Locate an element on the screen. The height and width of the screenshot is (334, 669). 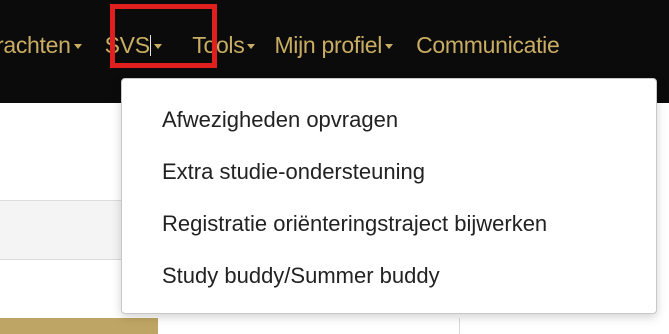
nav-item-communicatie: Communicatie is located at coordinates (488, 45).